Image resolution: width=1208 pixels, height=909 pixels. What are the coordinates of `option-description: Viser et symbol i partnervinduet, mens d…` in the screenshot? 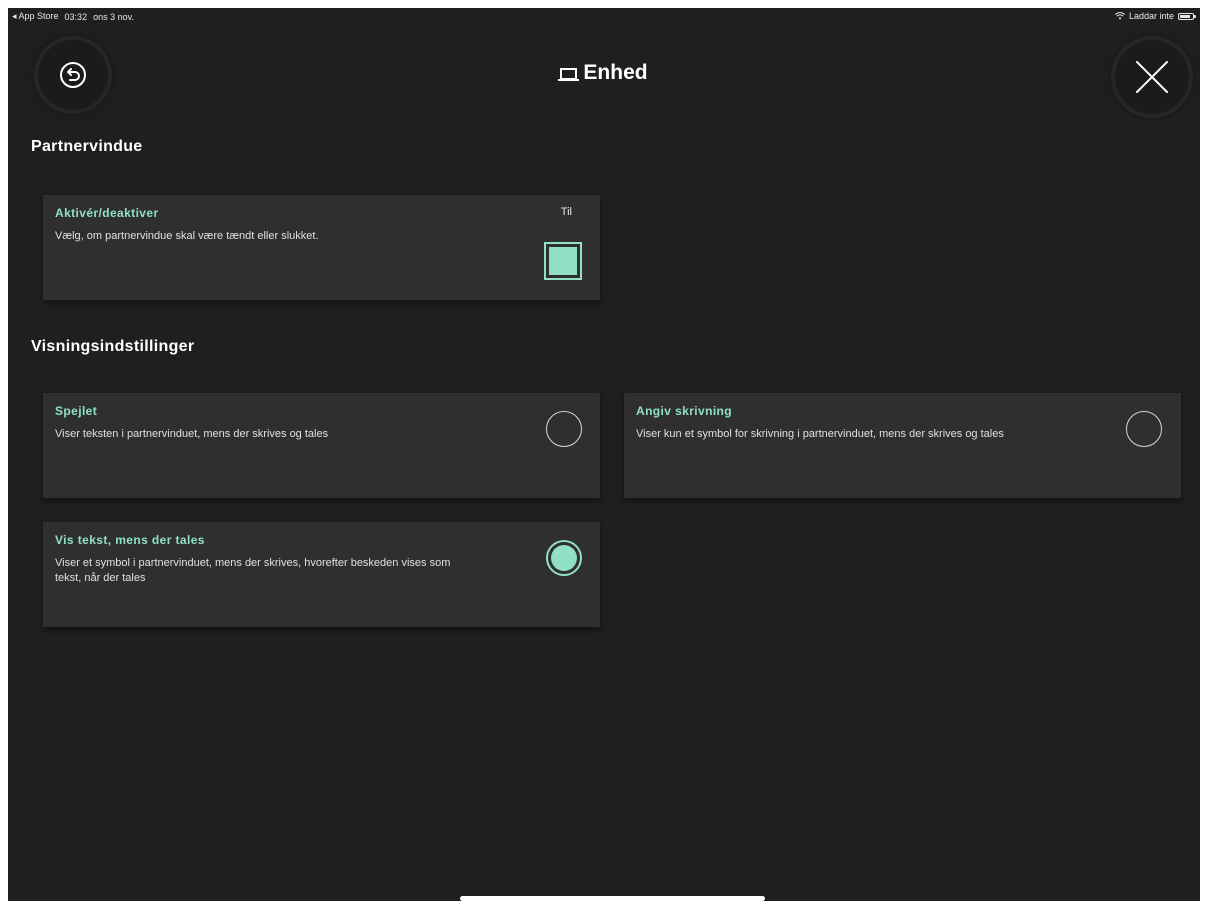 It's located at (253, 570).